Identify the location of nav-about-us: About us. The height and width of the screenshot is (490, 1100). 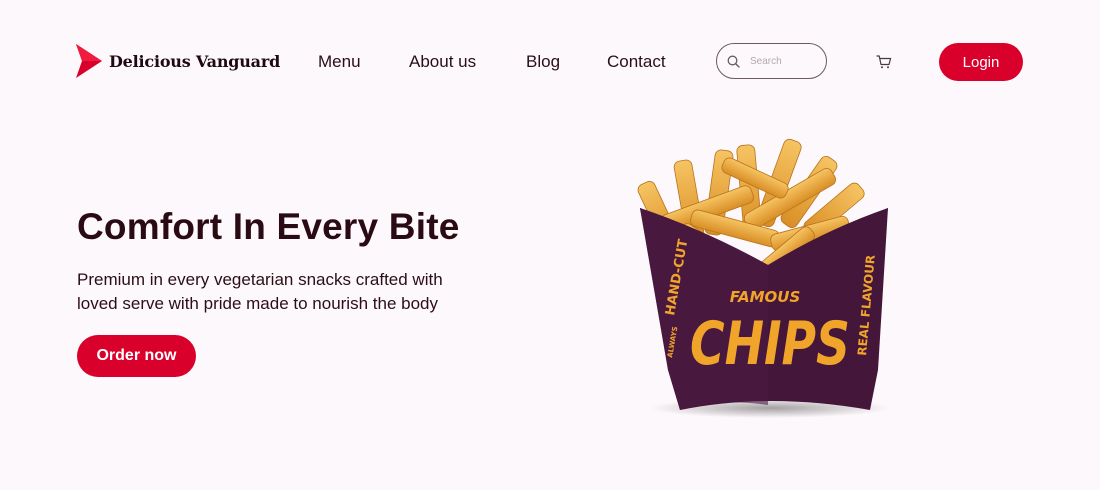
(442, 62).